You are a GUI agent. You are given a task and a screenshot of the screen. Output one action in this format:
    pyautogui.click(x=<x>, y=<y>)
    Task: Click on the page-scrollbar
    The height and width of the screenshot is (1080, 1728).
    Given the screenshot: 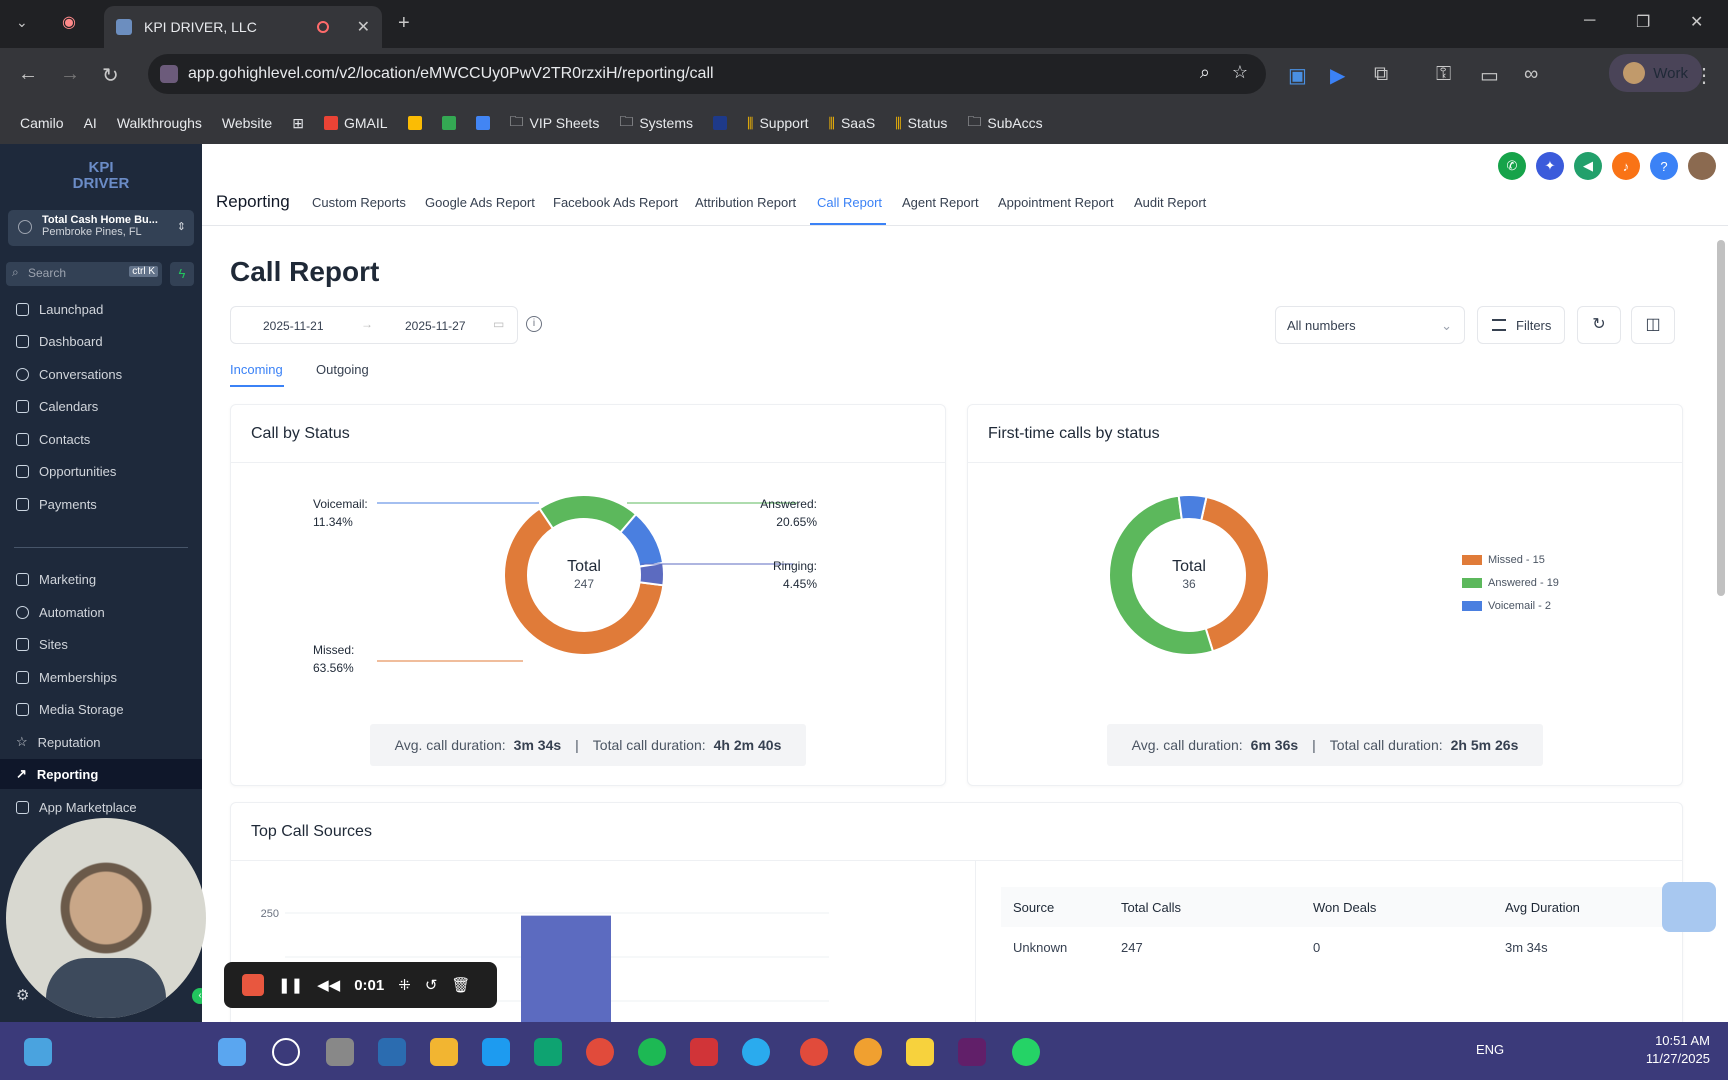 What is the action you would take?
    pyautogui.click(x=1721, y=584)
    